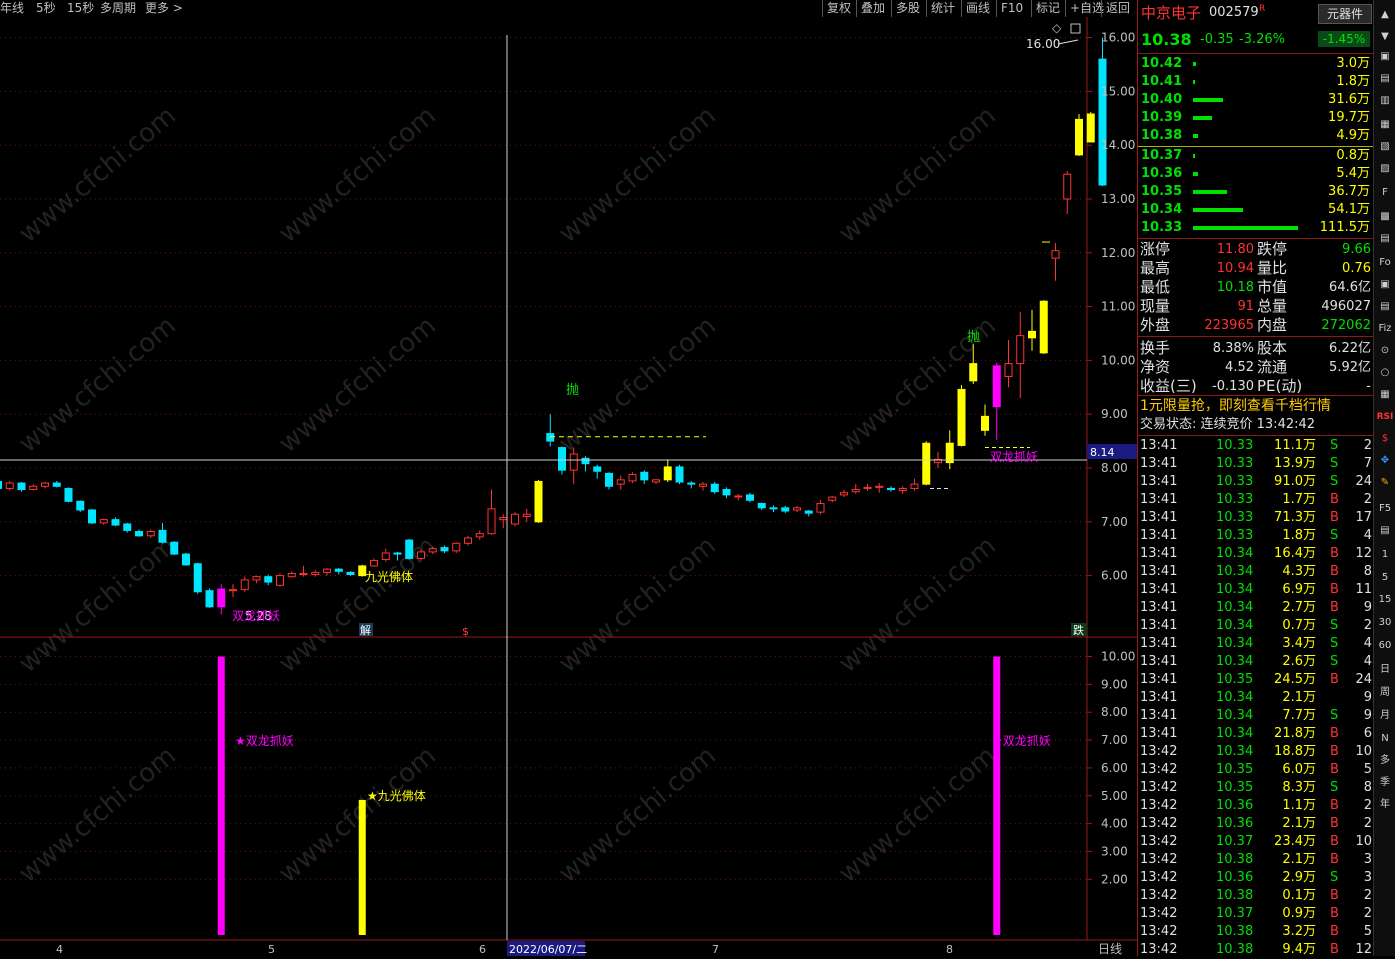 Image resolution: width=1395 pixels, height=959 pixels. What do you see at coordinates (1256, 64) in the screenshot?
I see `ask-row: 10.42 3.0万` at bounding box center [1256, 64].